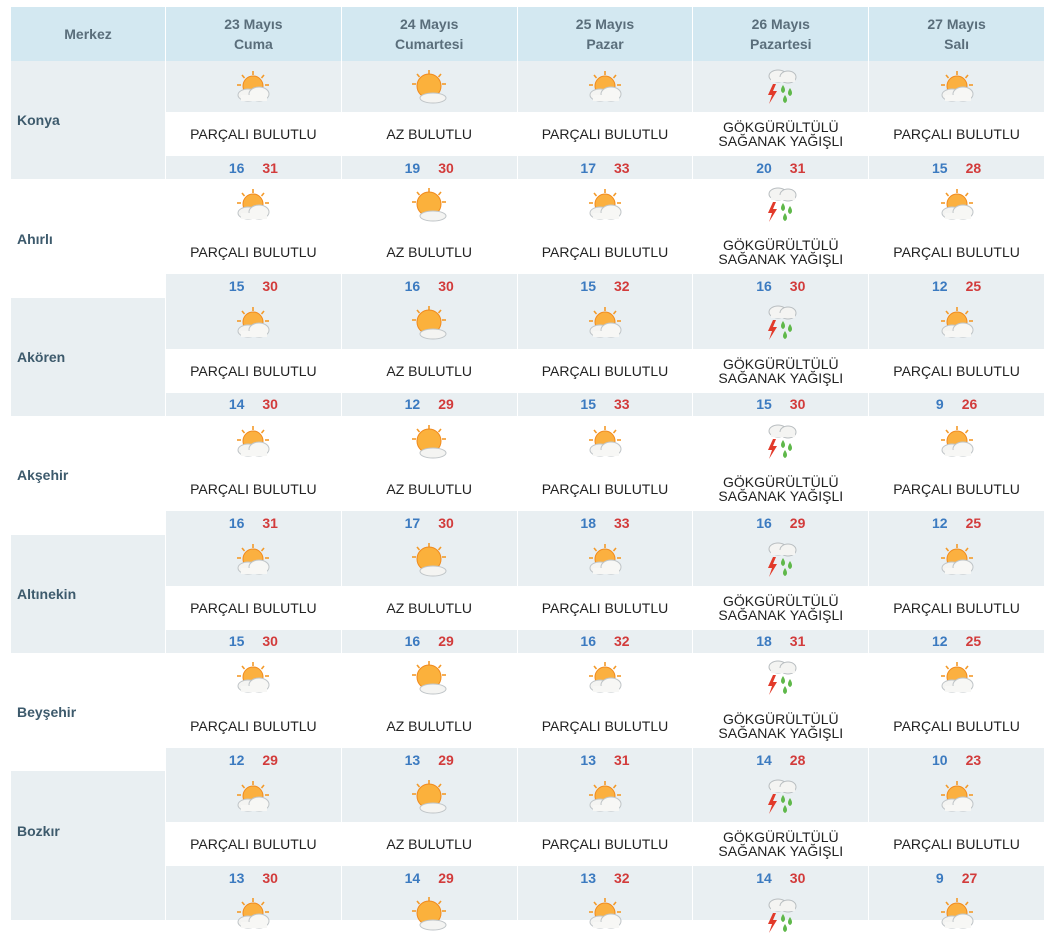 The height and width of the screenshot is (936, 1052). Describe the element at coordinates (429, 168) in the screenshot. I see `temperature-range: 19 30` at that location.